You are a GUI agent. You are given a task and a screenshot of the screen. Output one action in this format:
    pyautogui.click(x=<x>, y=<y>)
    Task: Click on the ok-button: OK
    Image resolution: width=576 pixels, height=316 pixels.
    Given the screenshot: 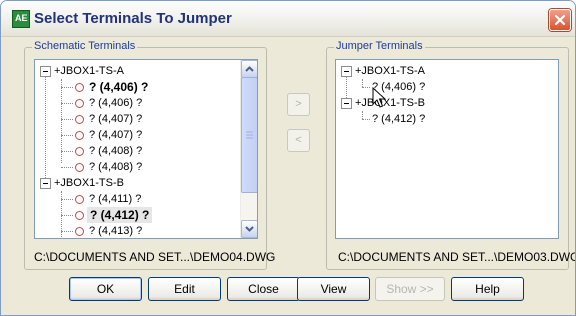 What is the action you would take?
    pyautogui.click(x=105, y=289)
    